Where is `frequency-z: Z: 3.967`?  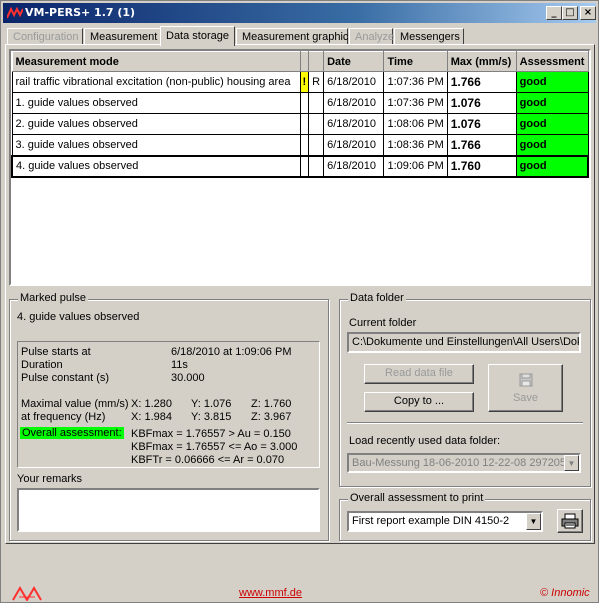 frequency-z: Z: 3.967 is located at coordinates (271, 417).